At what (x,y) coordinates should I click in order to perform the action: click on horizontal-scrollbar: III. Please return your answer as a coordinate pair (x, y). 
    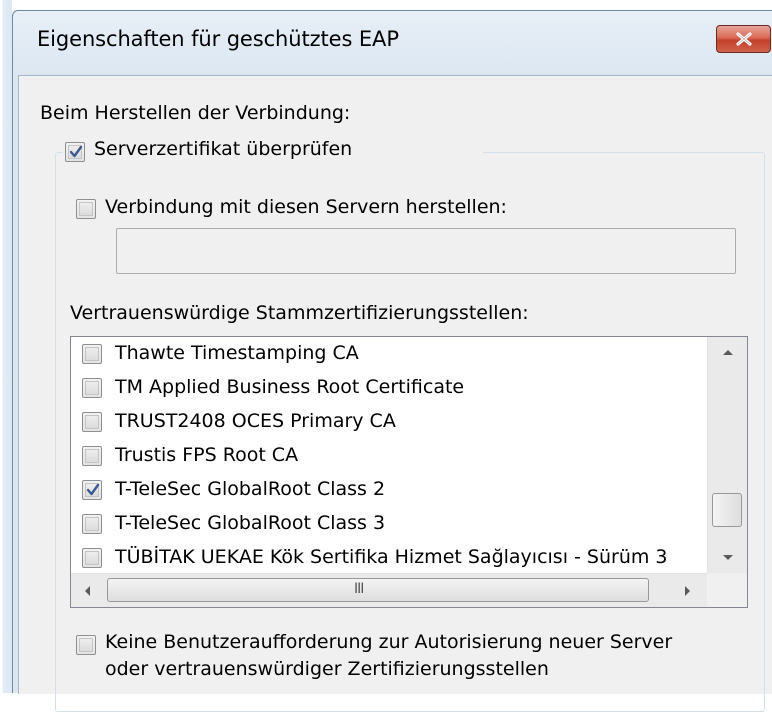
    Looking at the image, I should click on (389, 590).